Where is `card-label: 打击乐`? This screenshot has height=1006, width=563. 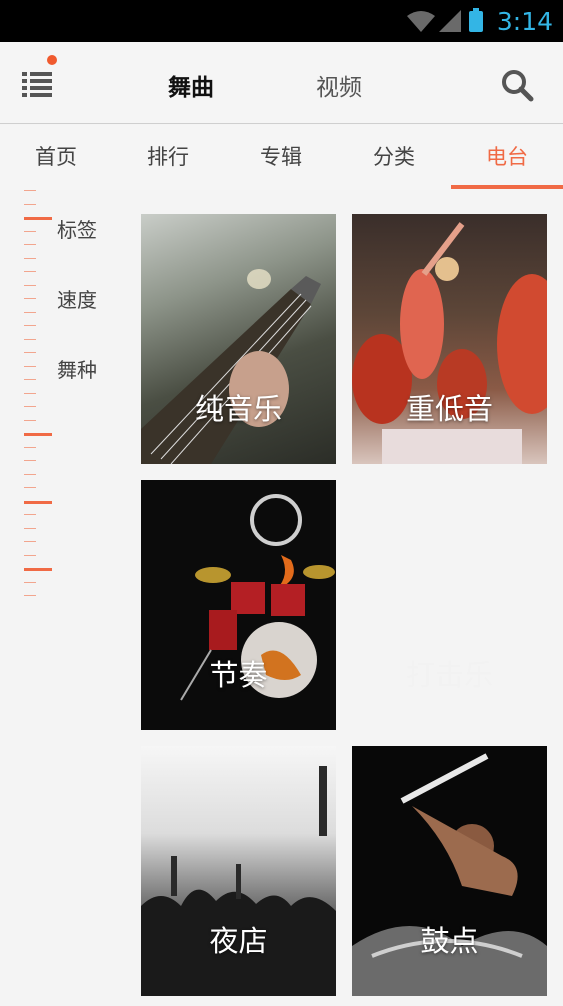 card-label: 打击乐 is located at coordinates (449, 675).